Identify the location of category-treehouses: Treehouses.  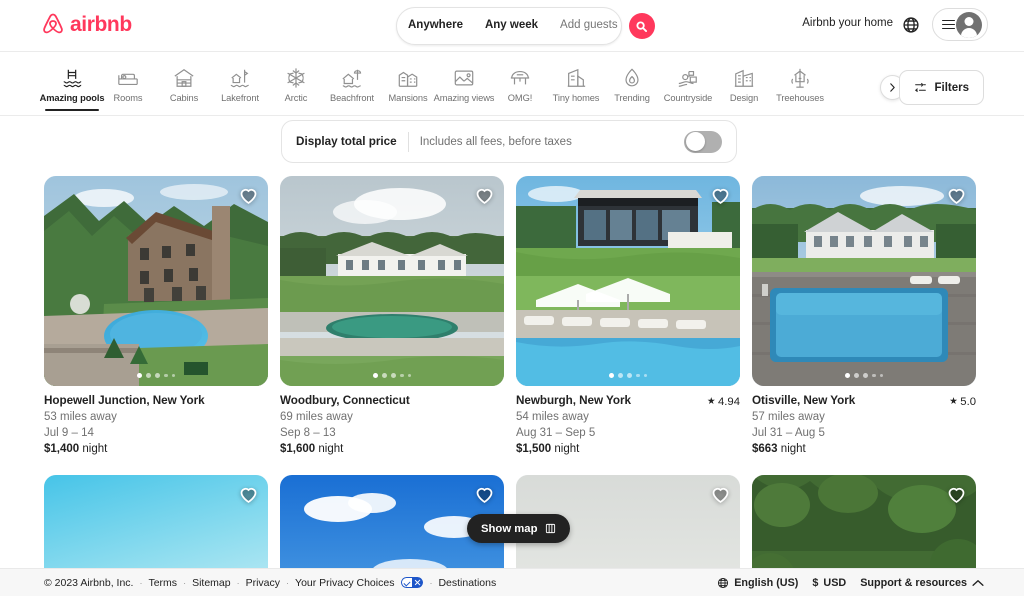
(800, 82).